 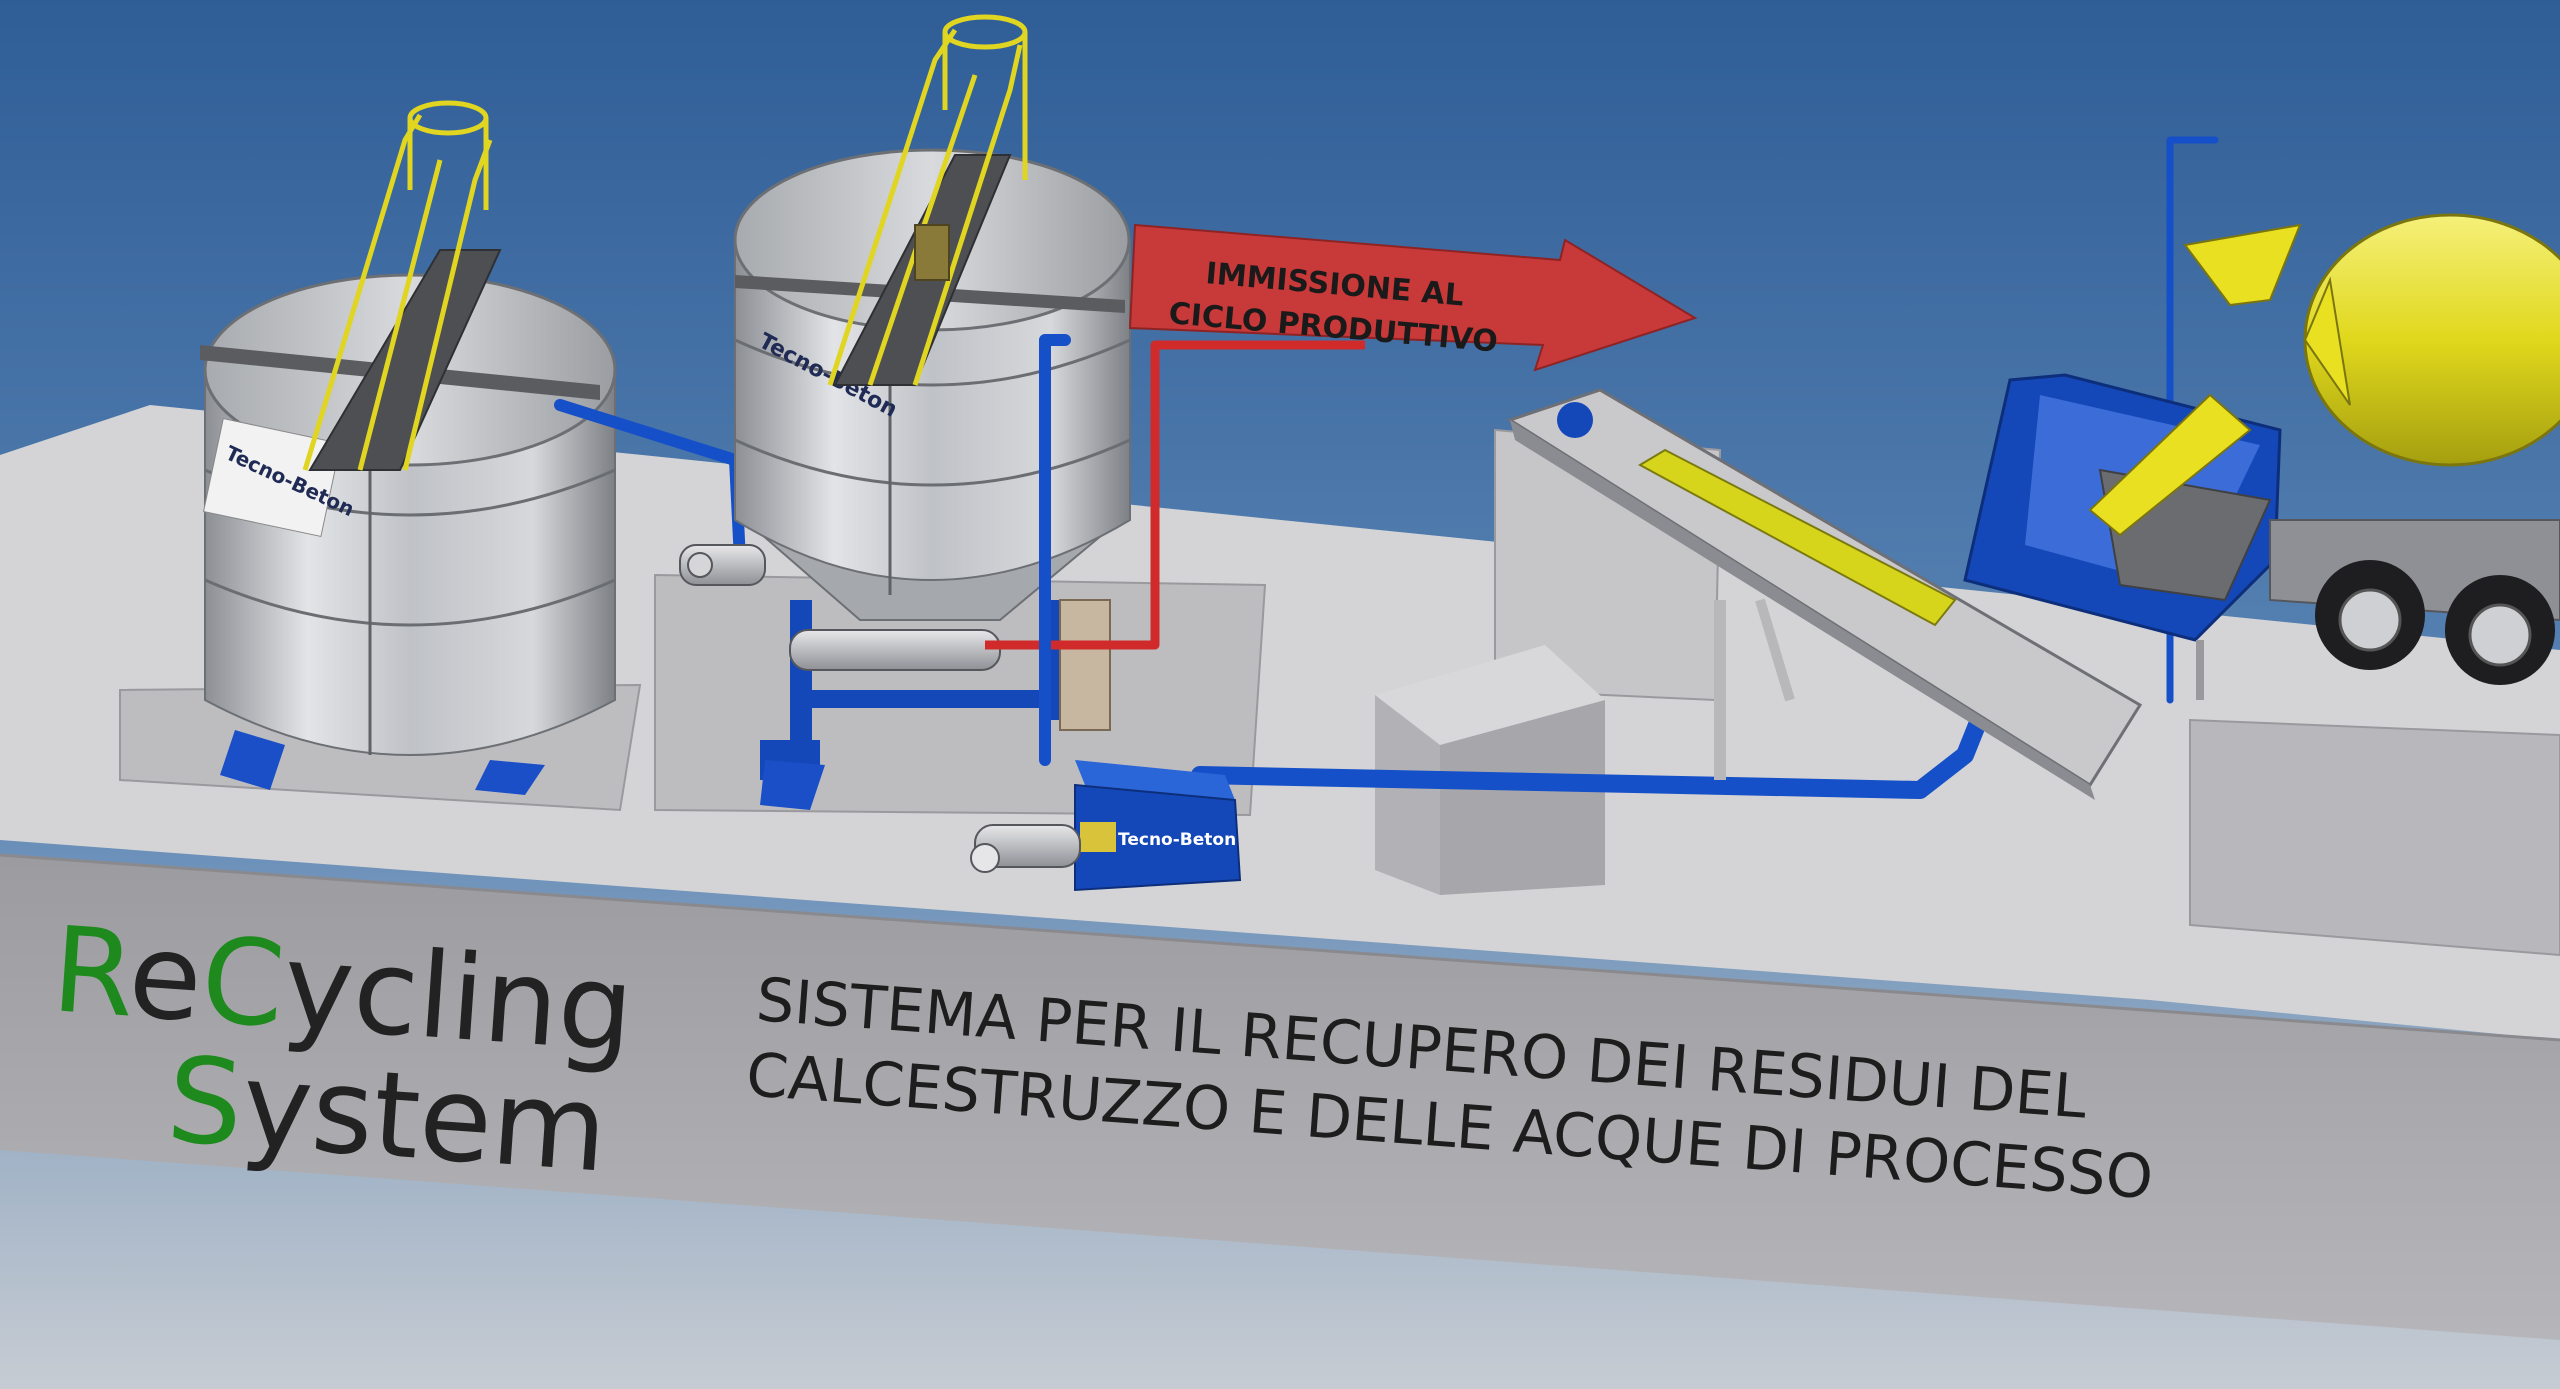 What do you see at coordinates (1098, 837) in the screenshot?
I see `sump-box-logo-plate` at bounding box center [1098, 837].